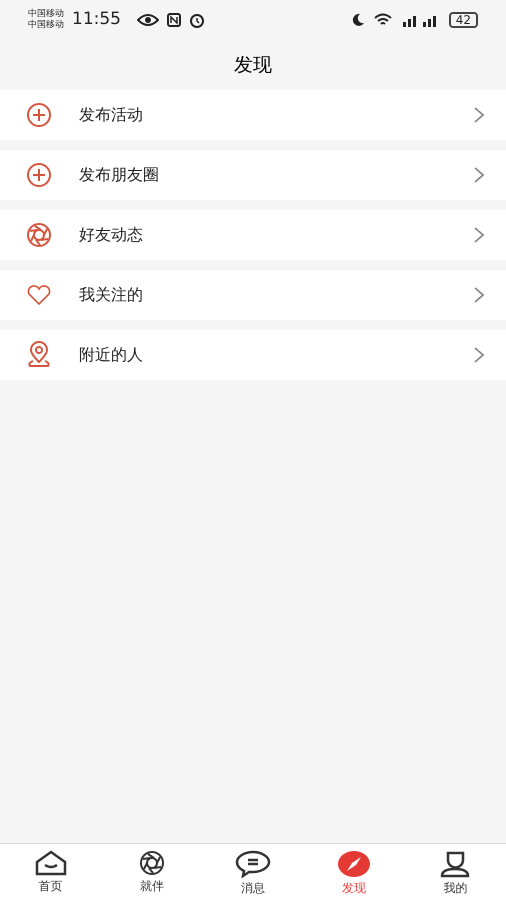 The width and height of the screenshot is (506, 900). Describe the element at coordinates (382, 20) in the screenshot. I see `wifi-icon` at that location.